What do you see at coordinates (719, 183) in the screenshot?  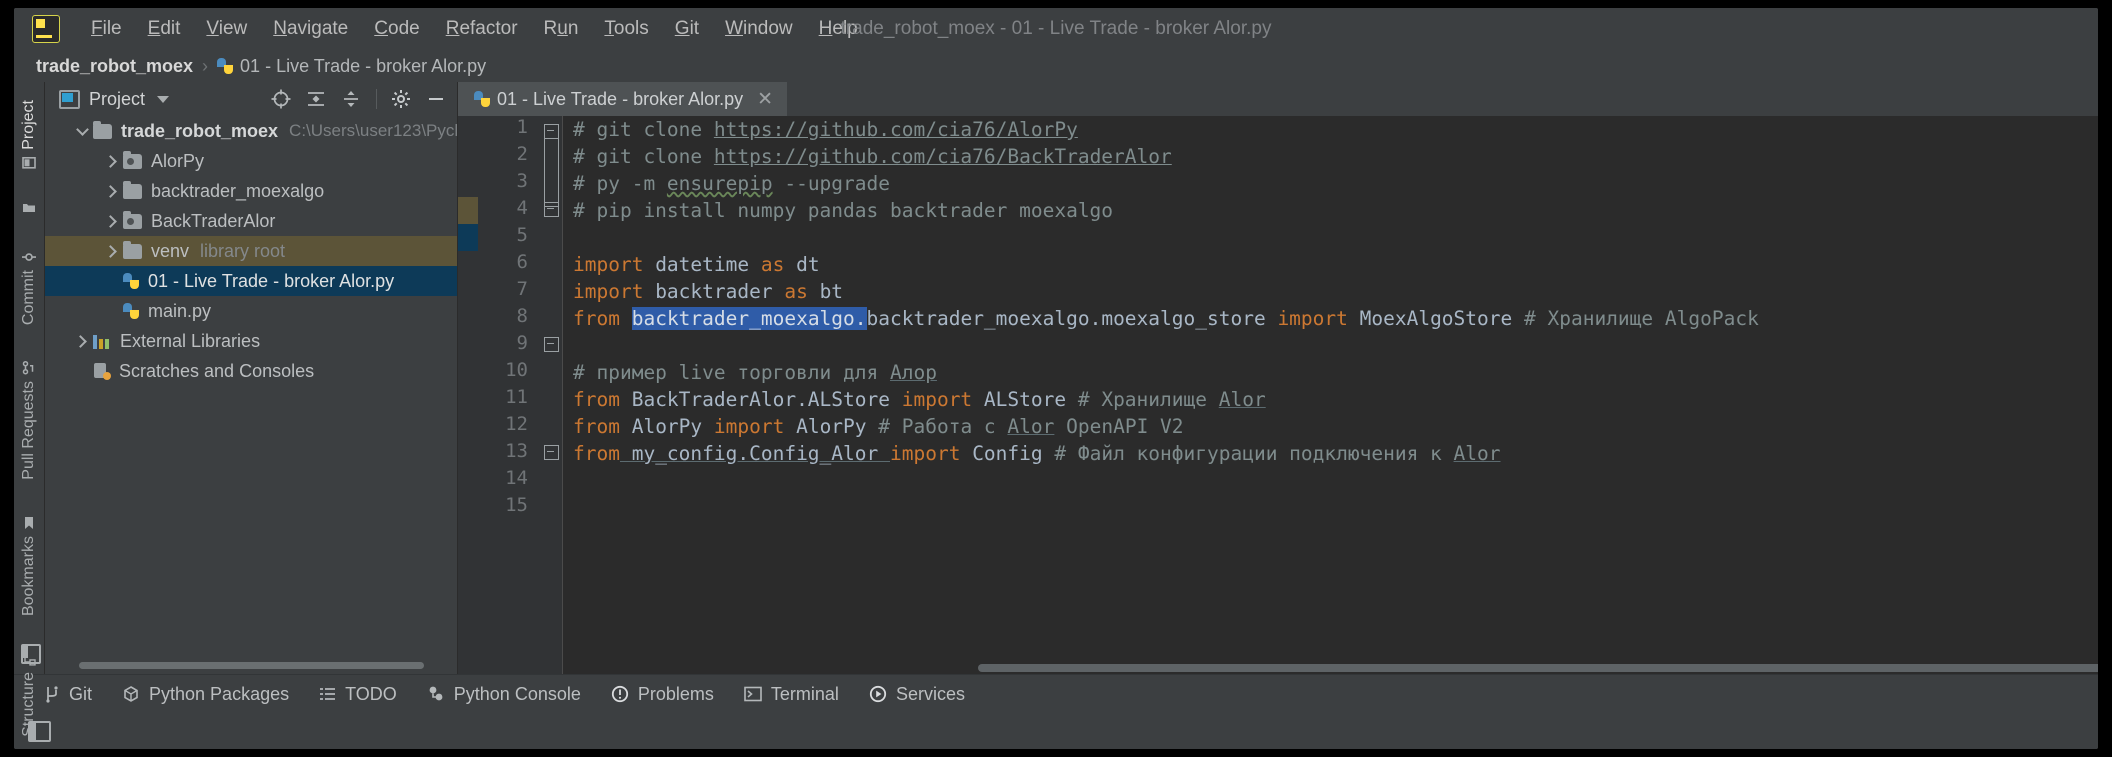 I see `code-typo-word: ensurepip` at bounding box center [719, 183].